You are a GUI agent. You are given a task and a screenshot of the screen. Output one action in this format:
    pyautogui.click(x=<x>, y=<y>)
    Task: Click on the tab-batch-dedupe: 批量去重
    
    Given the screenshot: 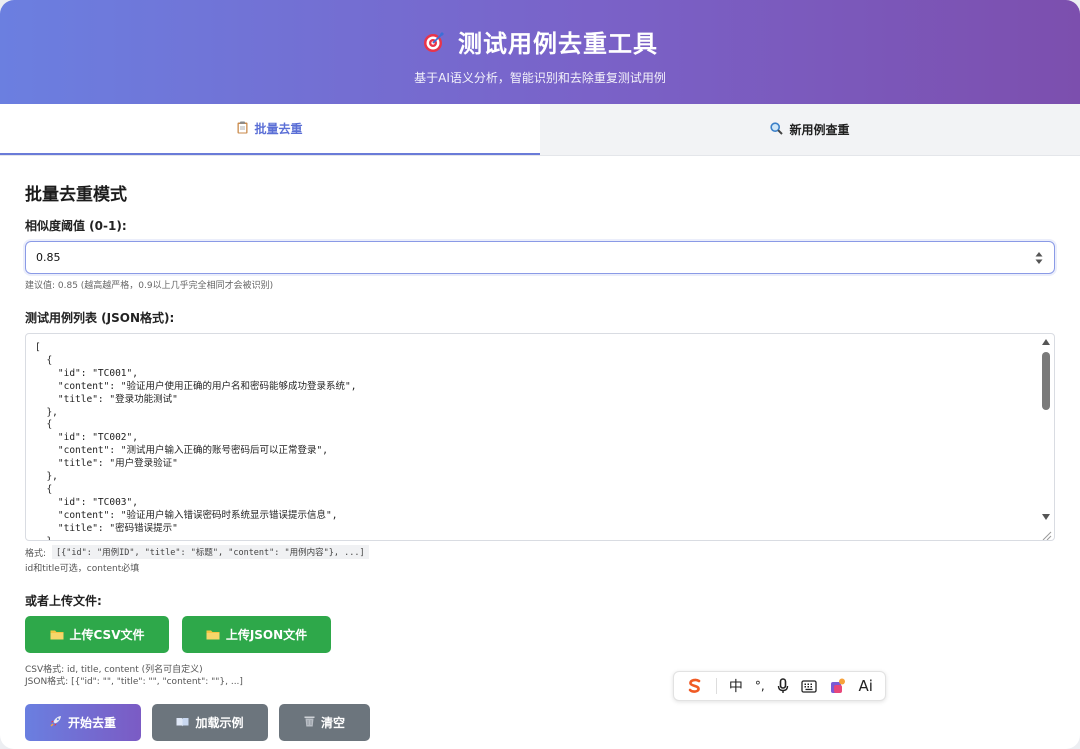 What is the action you would take?
    pyautogui.click(x=270, y=129)
    